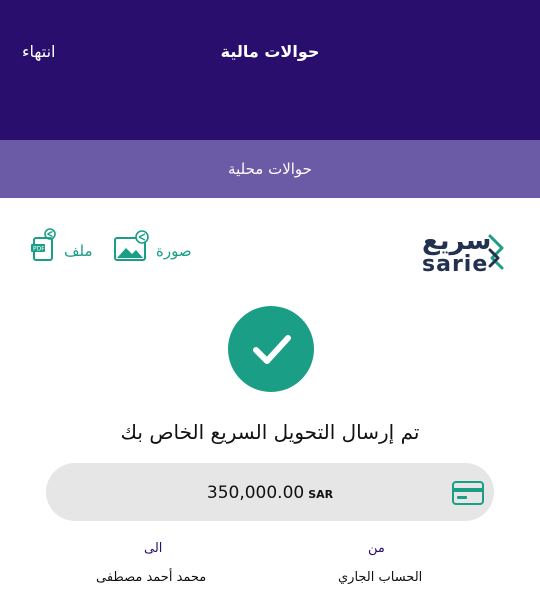  I want to click on recipient-name: محمد أحمد مصطفى, so click(151, 577).